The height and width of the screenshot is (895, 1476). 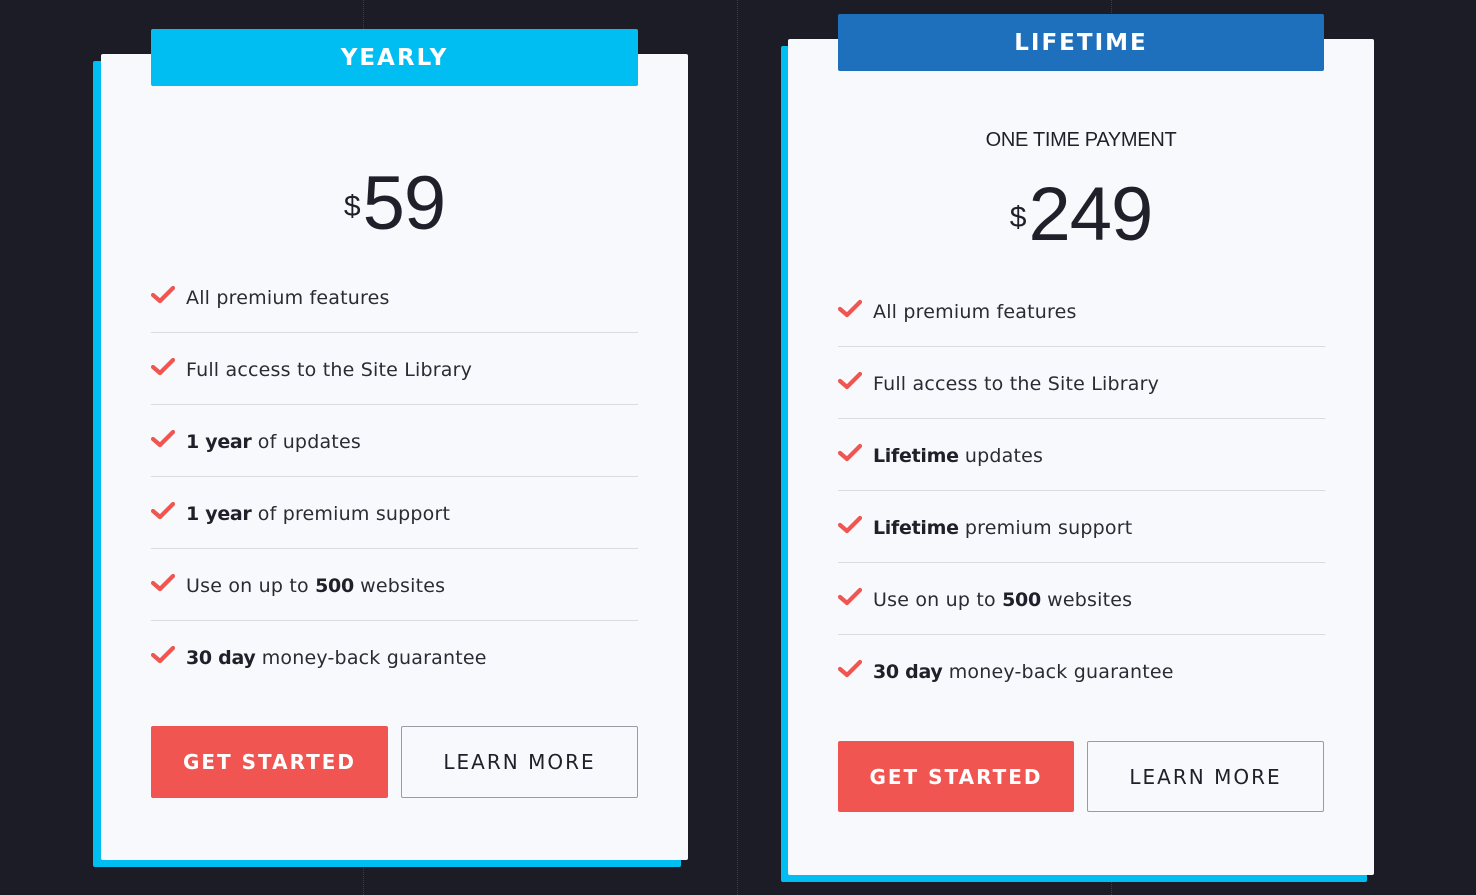 What do you see at coordinates (394, 441) in the screenshot?
I see `feature-item: 1 year of updates` at bounding box center [394, 441].